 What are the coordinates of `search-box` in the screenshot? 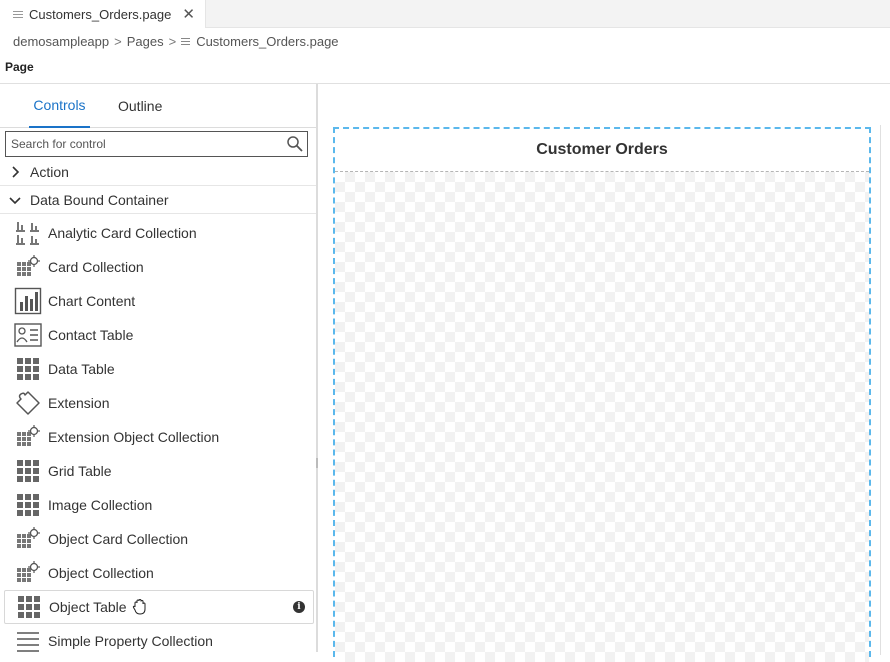 It's located at (156, 144).